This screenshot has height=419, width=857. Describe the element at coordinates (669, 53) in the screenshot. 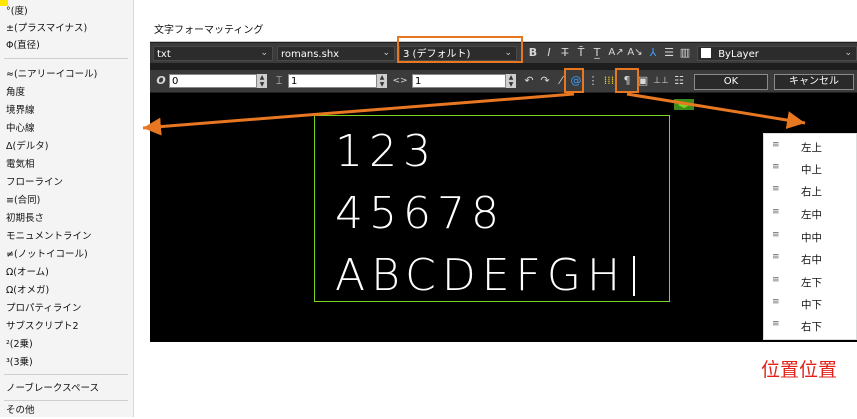

I see `list-icon: ☰` at that location.